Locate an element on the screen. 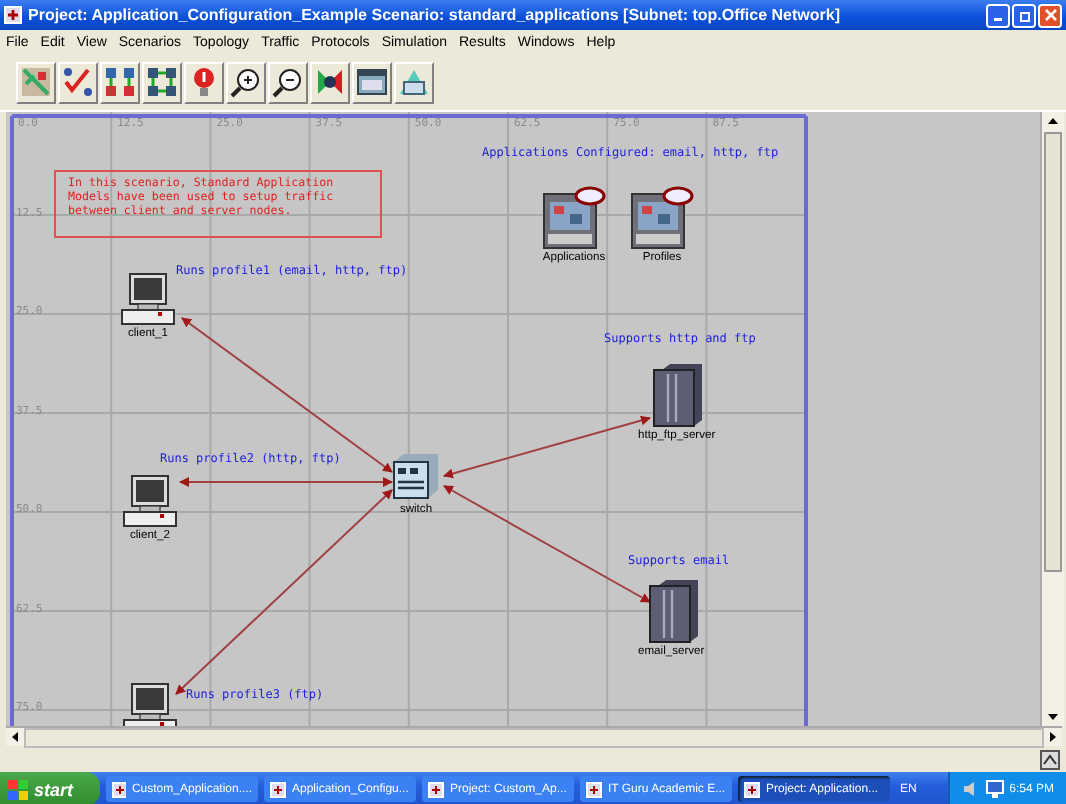 The image size is (1066, 804). check-links-icon is located at coordinates (78, 82).